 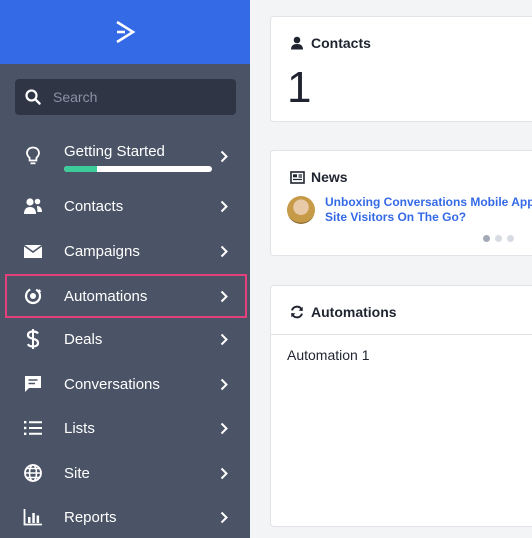 I want to click on automation-item: Automation 1, so click(x=328, y=355).